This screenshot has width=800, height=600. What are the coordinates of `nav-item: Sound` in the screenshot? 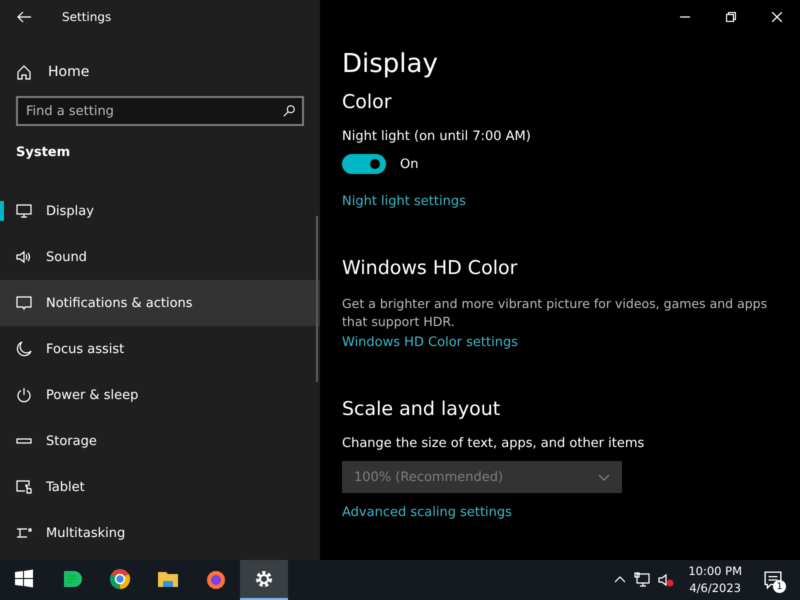 It's located at (160, 257).